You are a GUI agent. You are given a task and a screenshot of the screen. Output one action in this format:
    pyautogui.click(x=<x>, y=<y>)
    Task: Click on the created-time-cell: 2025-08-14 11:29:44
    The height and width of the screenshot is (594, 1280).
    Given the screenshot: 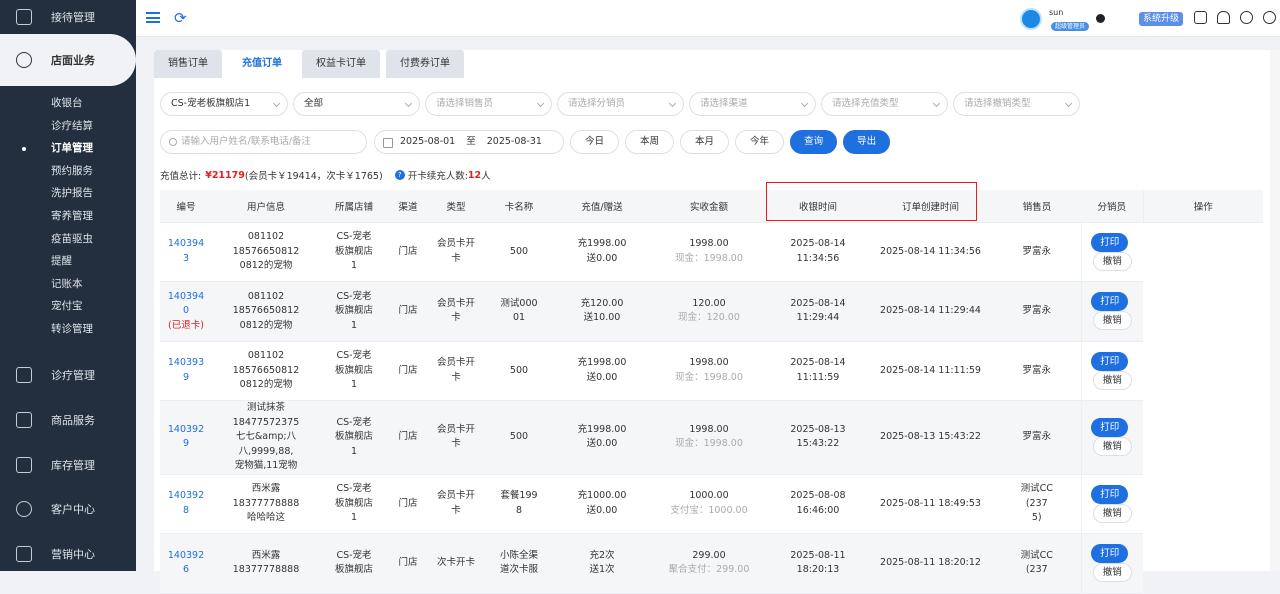 What is the action you would take?
    pyautogui.click(x=930, y=311)
    